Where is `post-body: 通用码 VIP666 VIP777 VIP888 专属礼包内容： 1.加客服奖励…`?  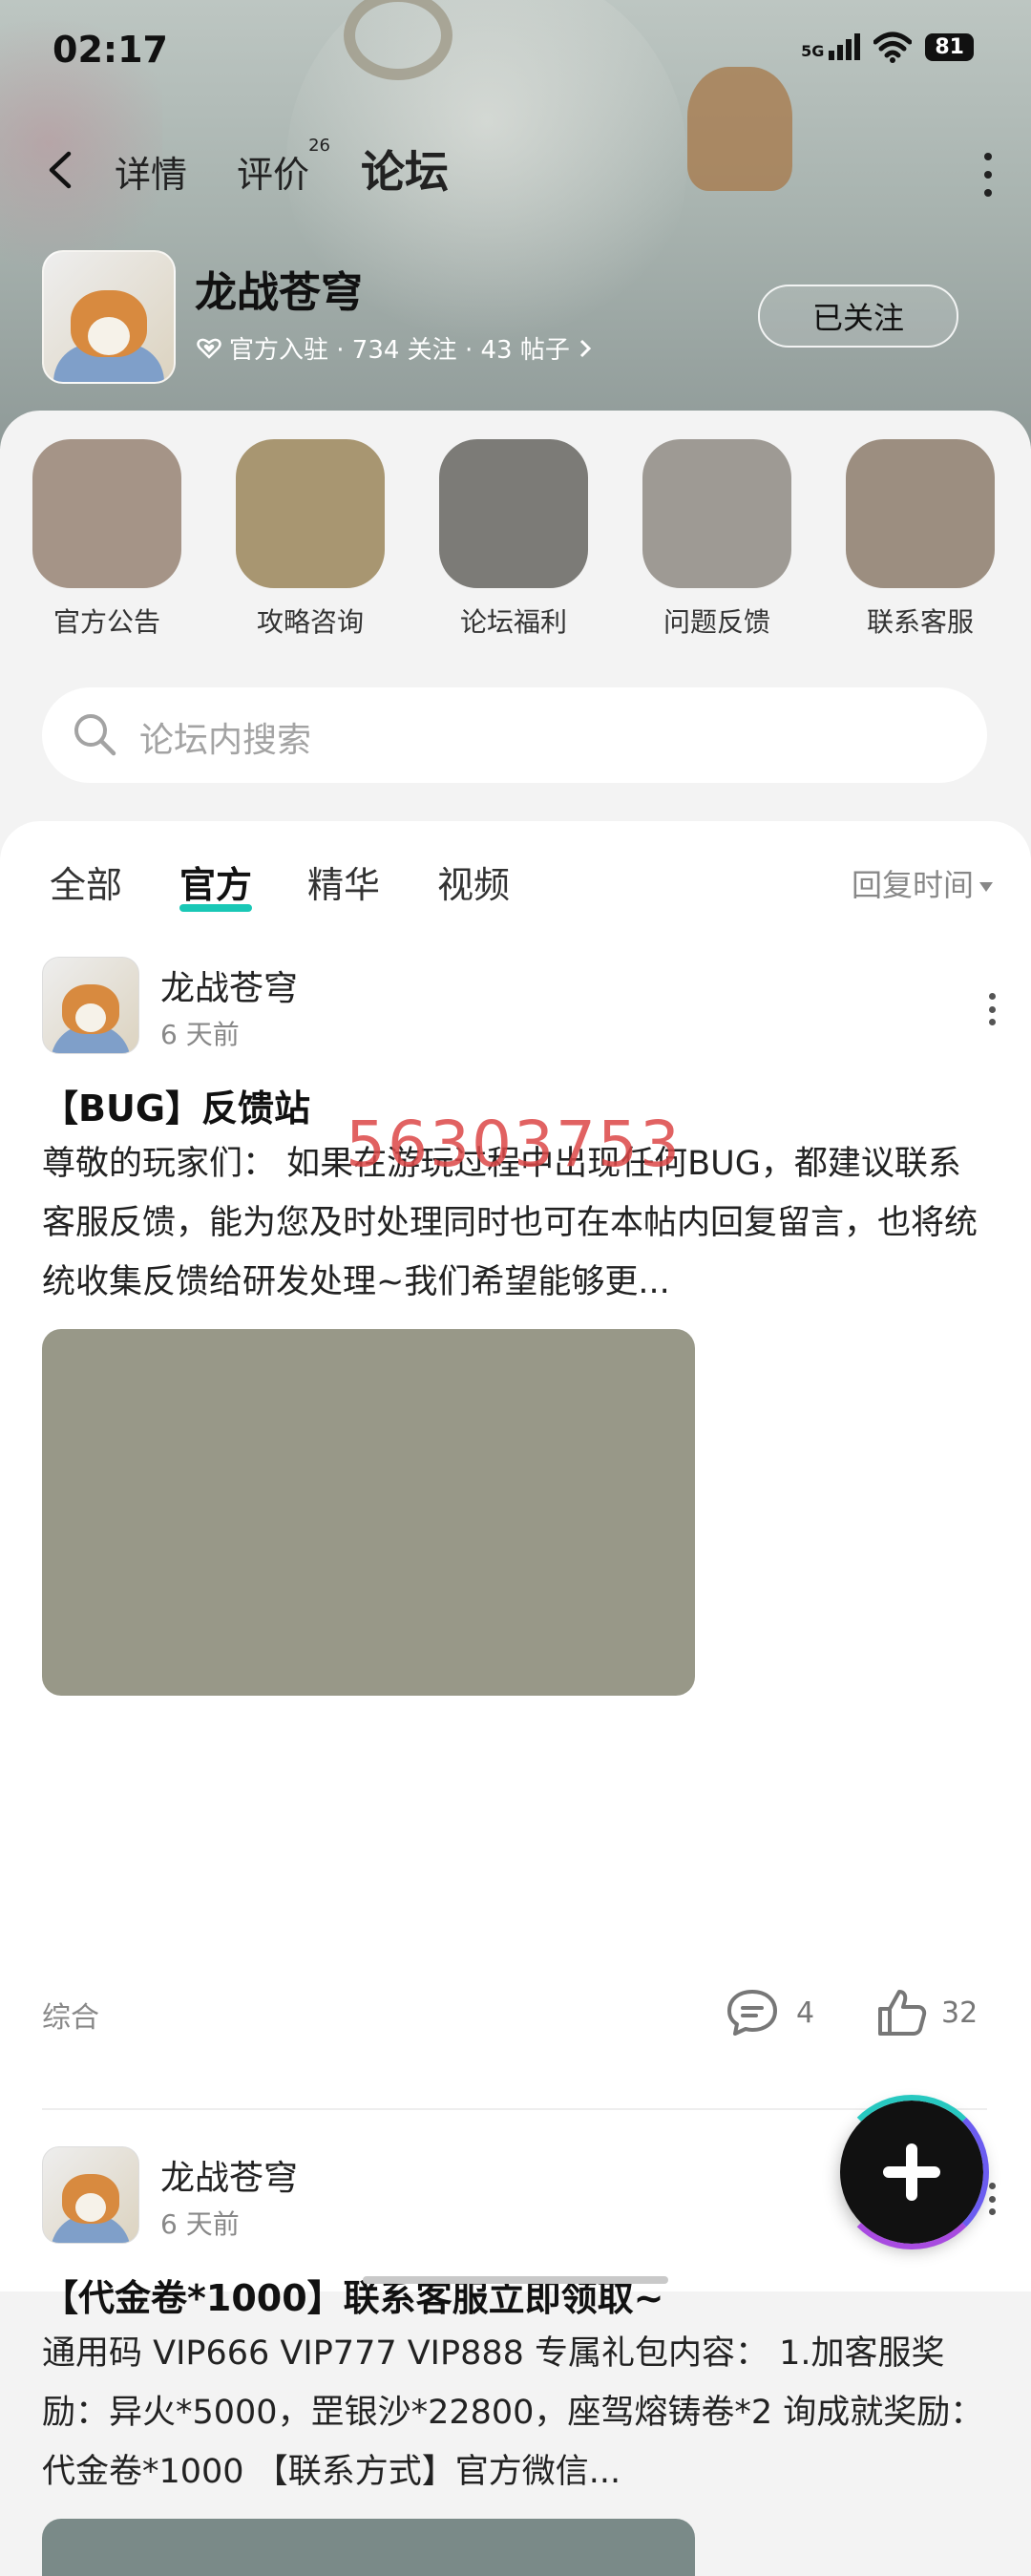 post-body: 通用码 VIP666 VIP777 VIP888 专属礼包内容： 1.加客服奖励… is located at coordinates (514, 2413).